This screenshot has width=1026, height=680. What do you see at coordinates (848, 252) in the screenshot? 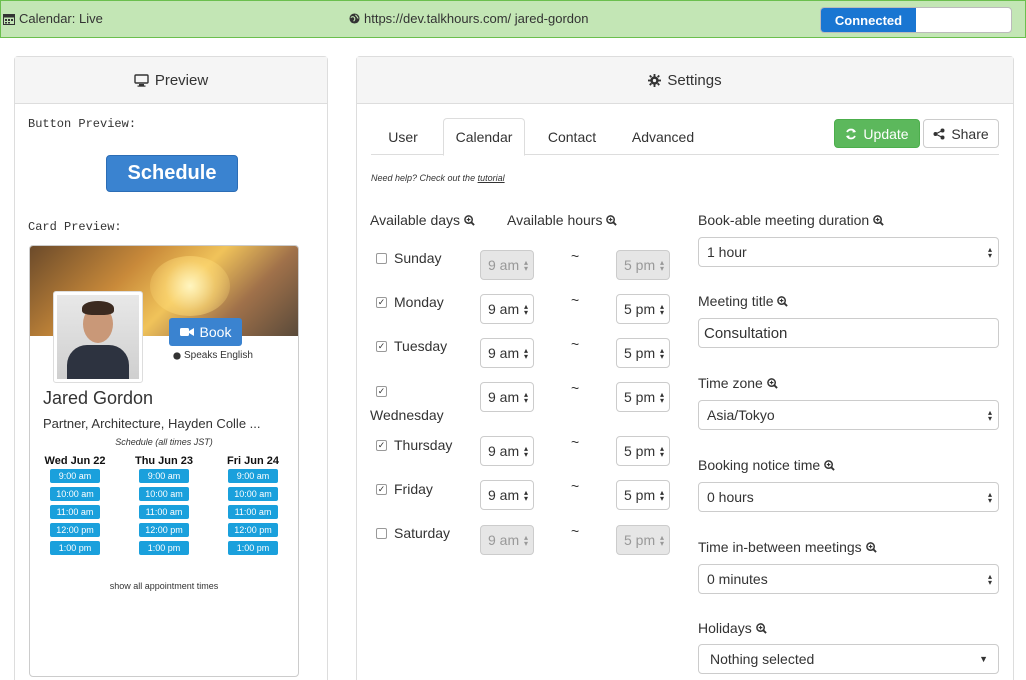
I see `duration-select: 1 hour ▴ ▾` at bounding box center [848, 252].